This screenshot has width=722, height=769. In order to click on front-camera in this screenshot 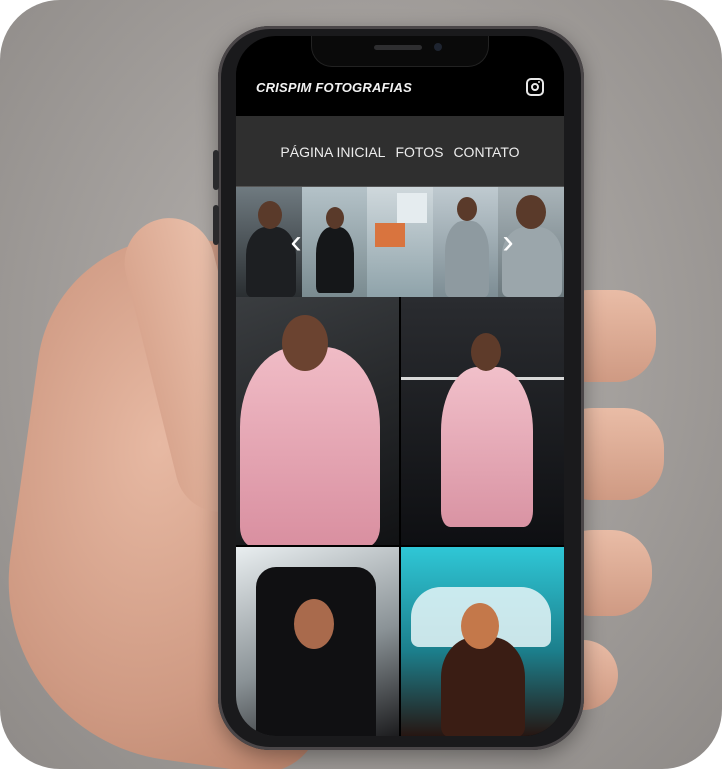, I will do `click(438, 47)`.